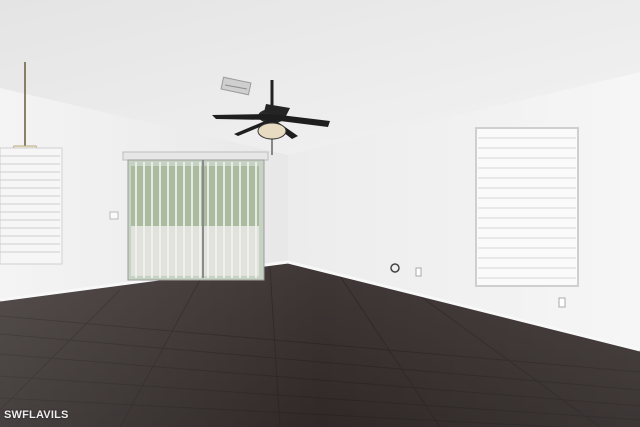 The image size is (640, 427). Describe the element at coordinates (31, 206) in the screenshot. I see `left-window` at that location.